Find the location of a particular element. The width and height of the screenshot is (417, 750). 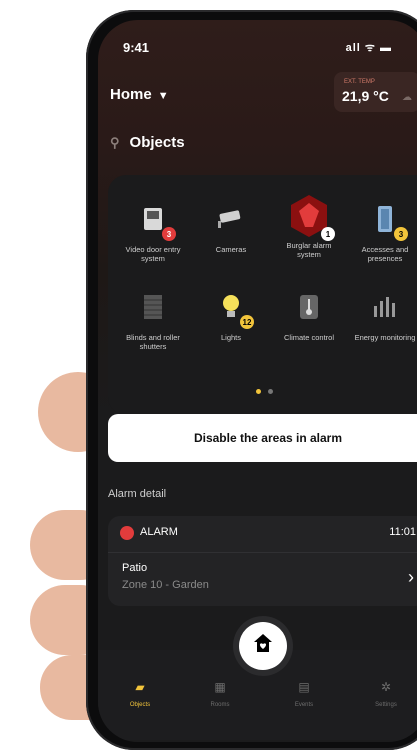

nav-item-events: ▤ Events is located at coordinates (304, 694).